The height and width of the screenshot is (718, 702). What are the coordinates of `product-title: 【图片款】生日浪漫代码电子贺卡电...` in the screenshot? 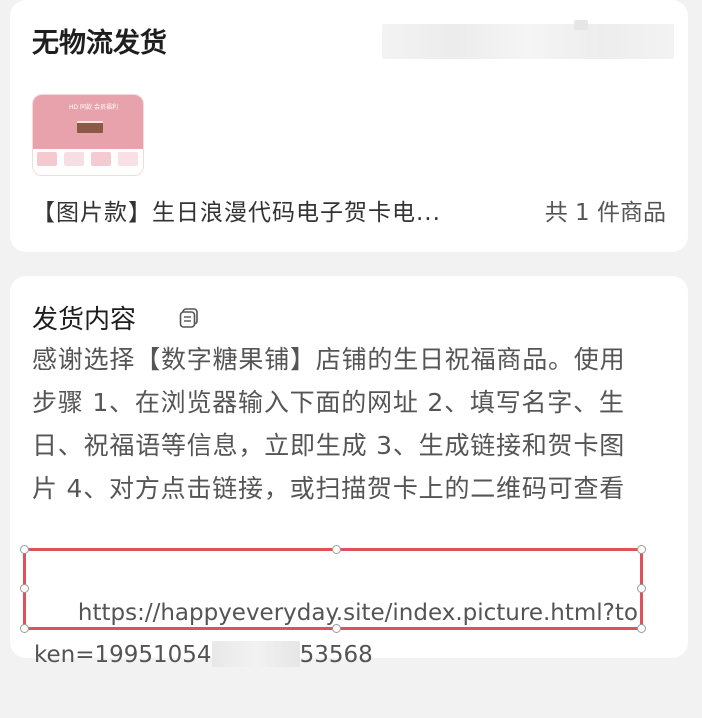 It's located at (236, 213).